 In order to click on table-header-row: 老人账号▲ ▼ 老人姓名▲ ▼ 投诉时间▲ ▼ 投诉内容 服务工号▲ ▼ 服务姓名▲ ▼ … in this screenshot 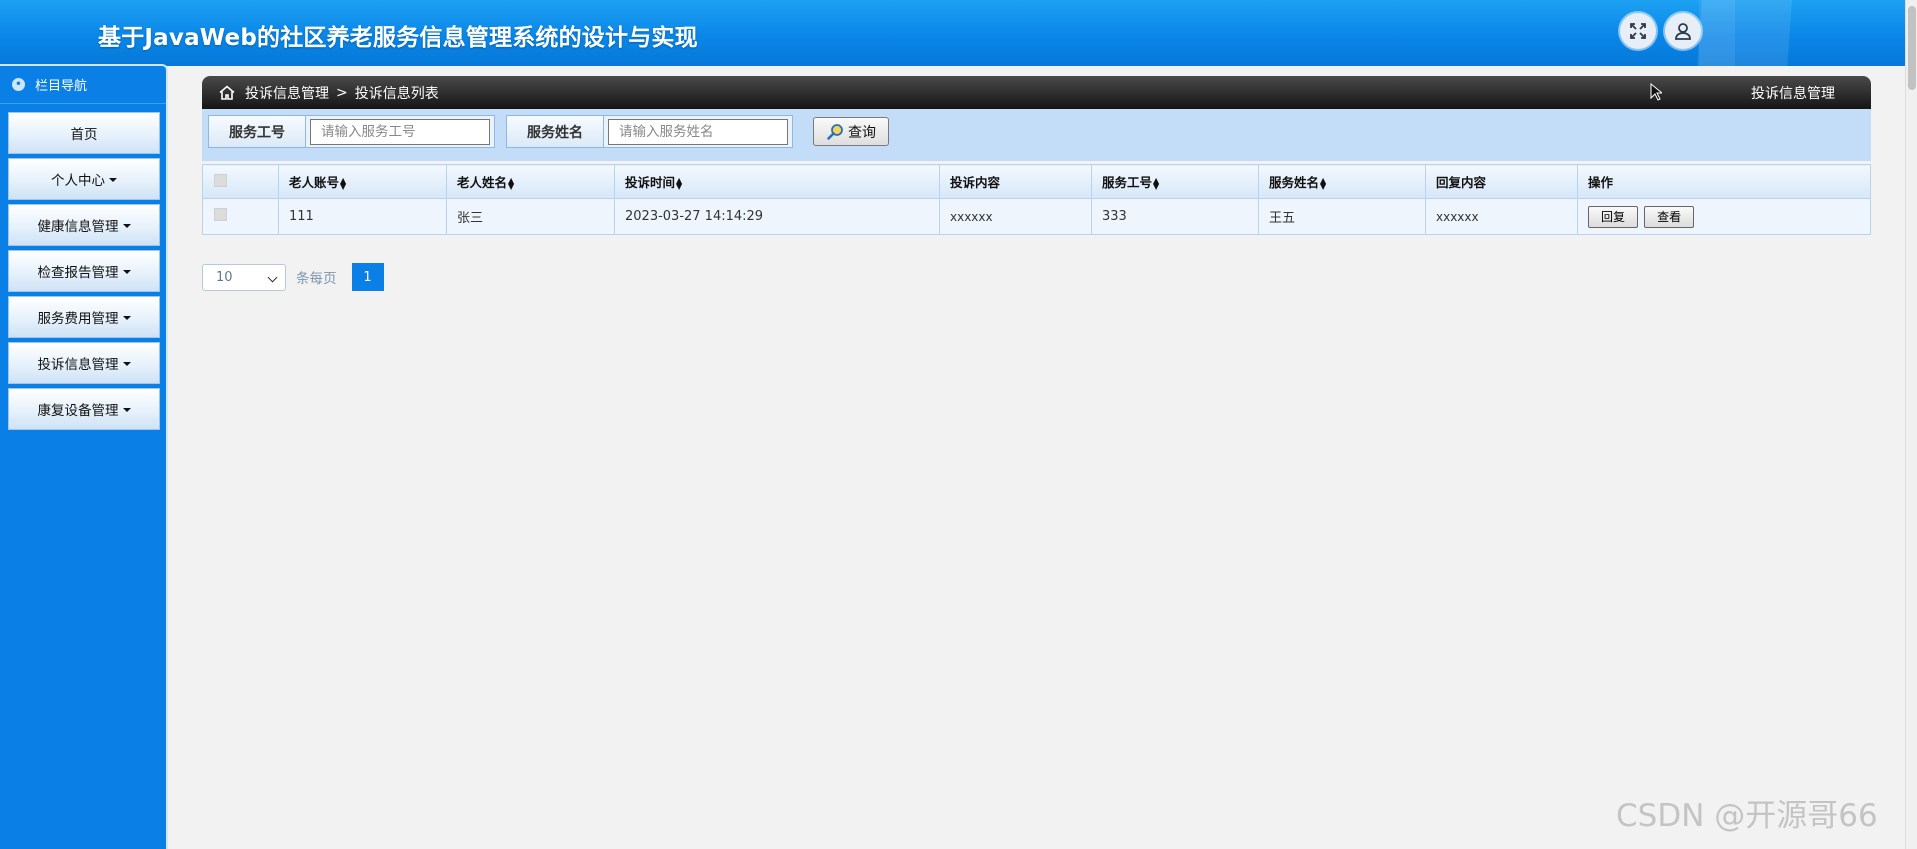, I will do `click(1036, 181)`.